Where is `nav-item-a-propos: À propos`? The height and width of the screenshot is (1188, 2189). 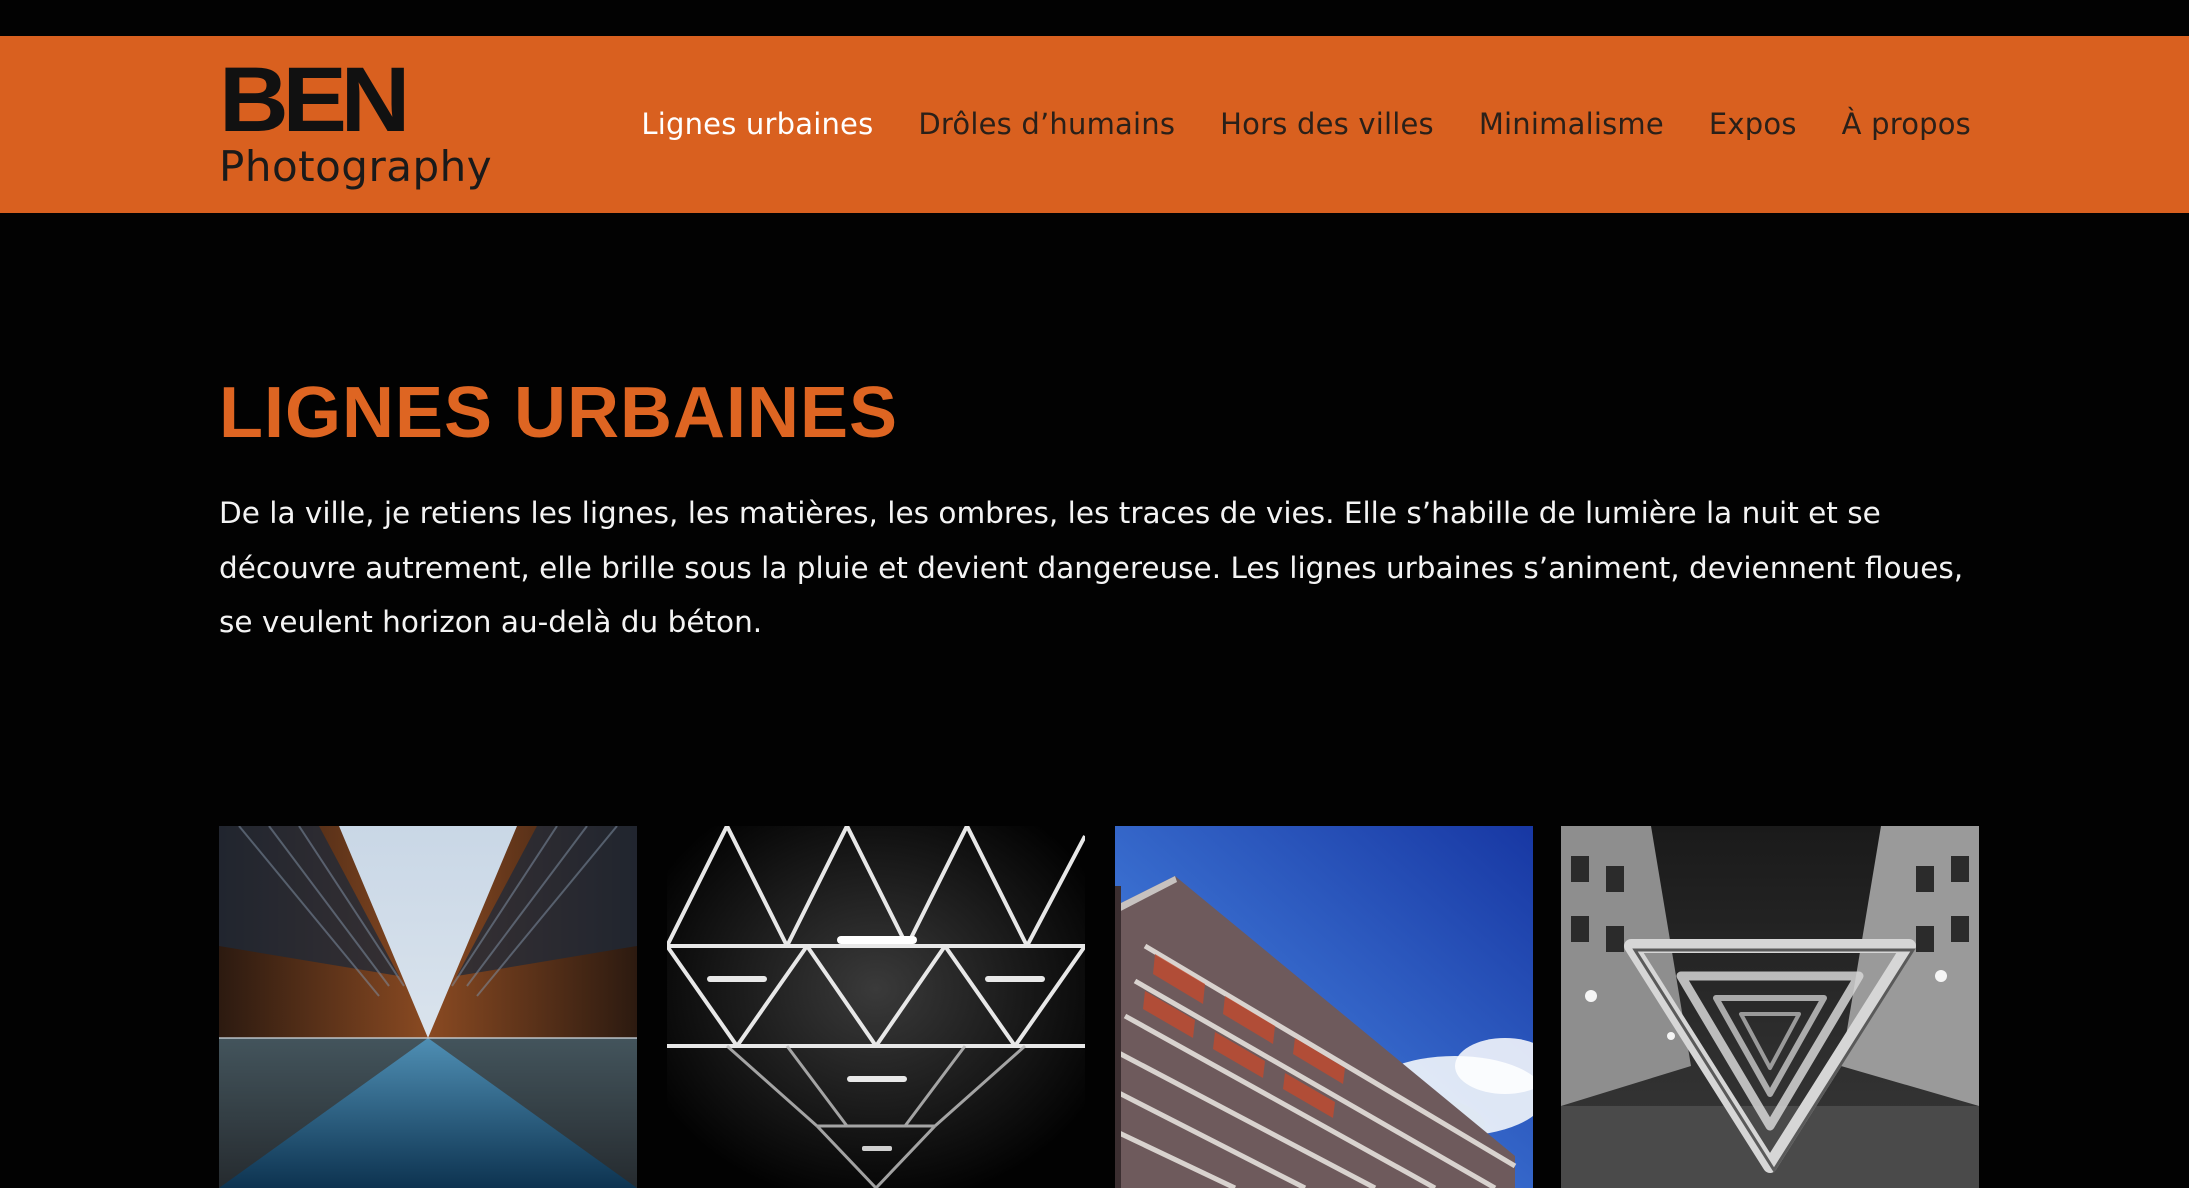
nav-item-a-propos: À propos is located at coordinates (1906, 124).